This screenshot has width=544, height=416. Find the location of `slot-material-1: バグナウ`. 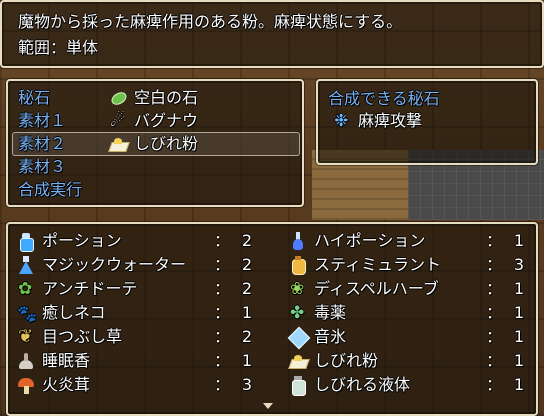

slot-material-1: バグナウ is located at coordinates (153, 121).